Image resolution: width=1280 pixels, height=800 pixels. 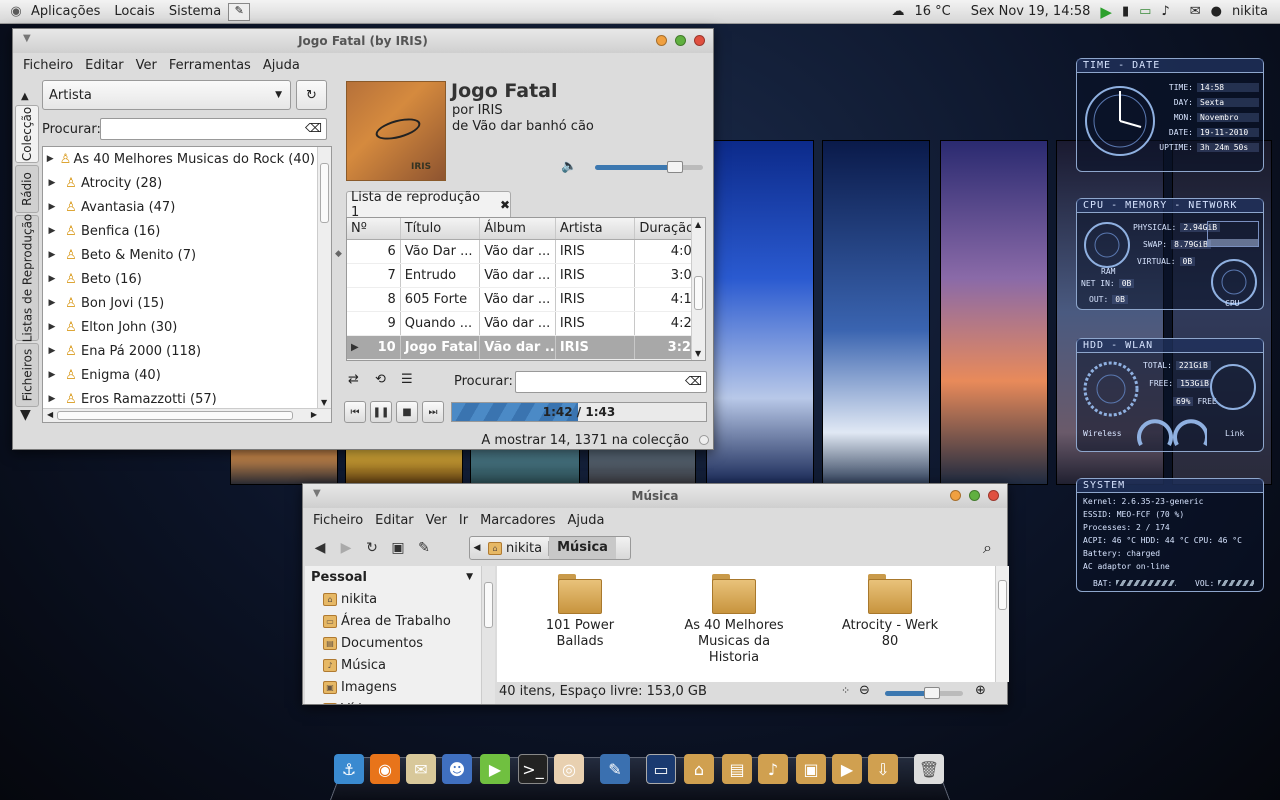 I want to click on dock-home-folder-icon: ⌂, so click(x=699, y=769).